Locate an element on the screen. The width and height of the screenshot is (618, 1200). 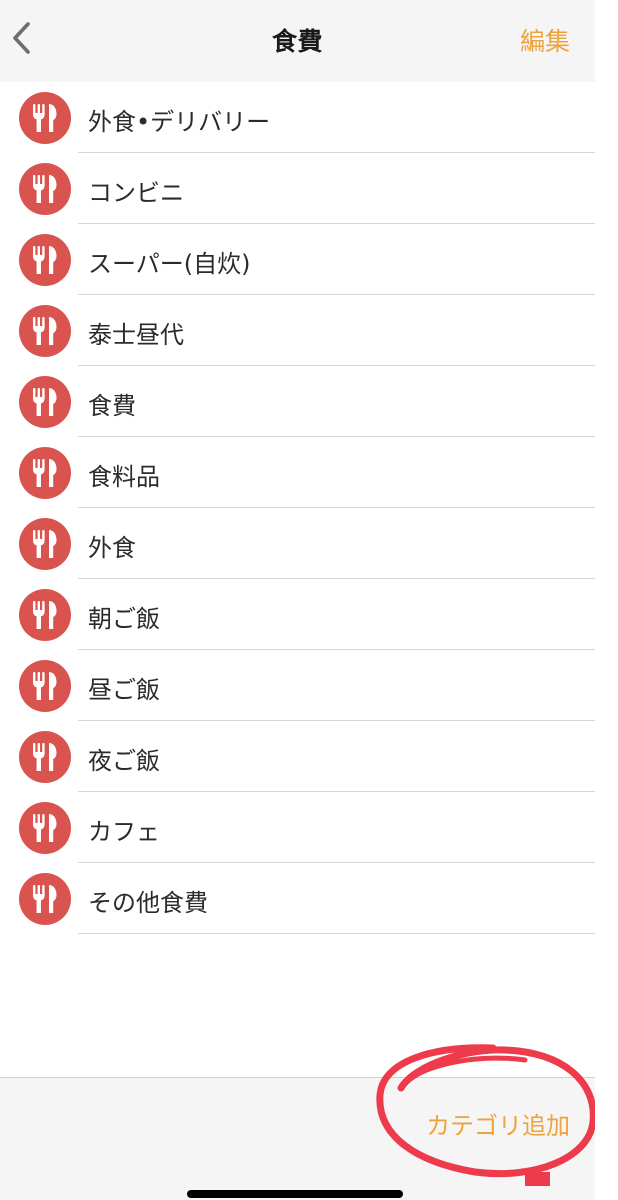
home-indicator is located at coordinates (295, 1194).